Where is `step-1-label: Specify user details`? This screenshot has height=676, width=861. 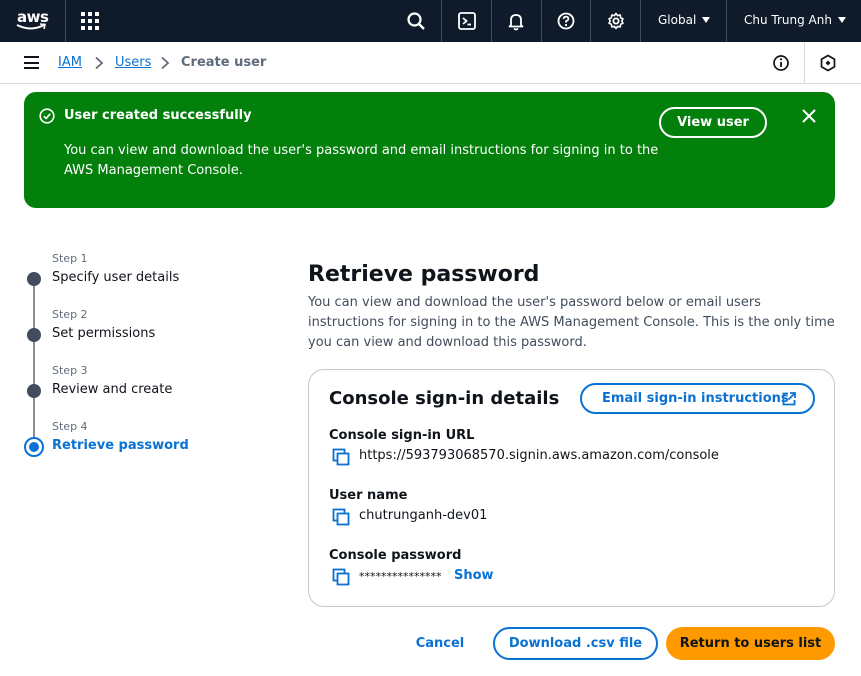
step-1-label: Specify user details is located at coordinates (115, 277).